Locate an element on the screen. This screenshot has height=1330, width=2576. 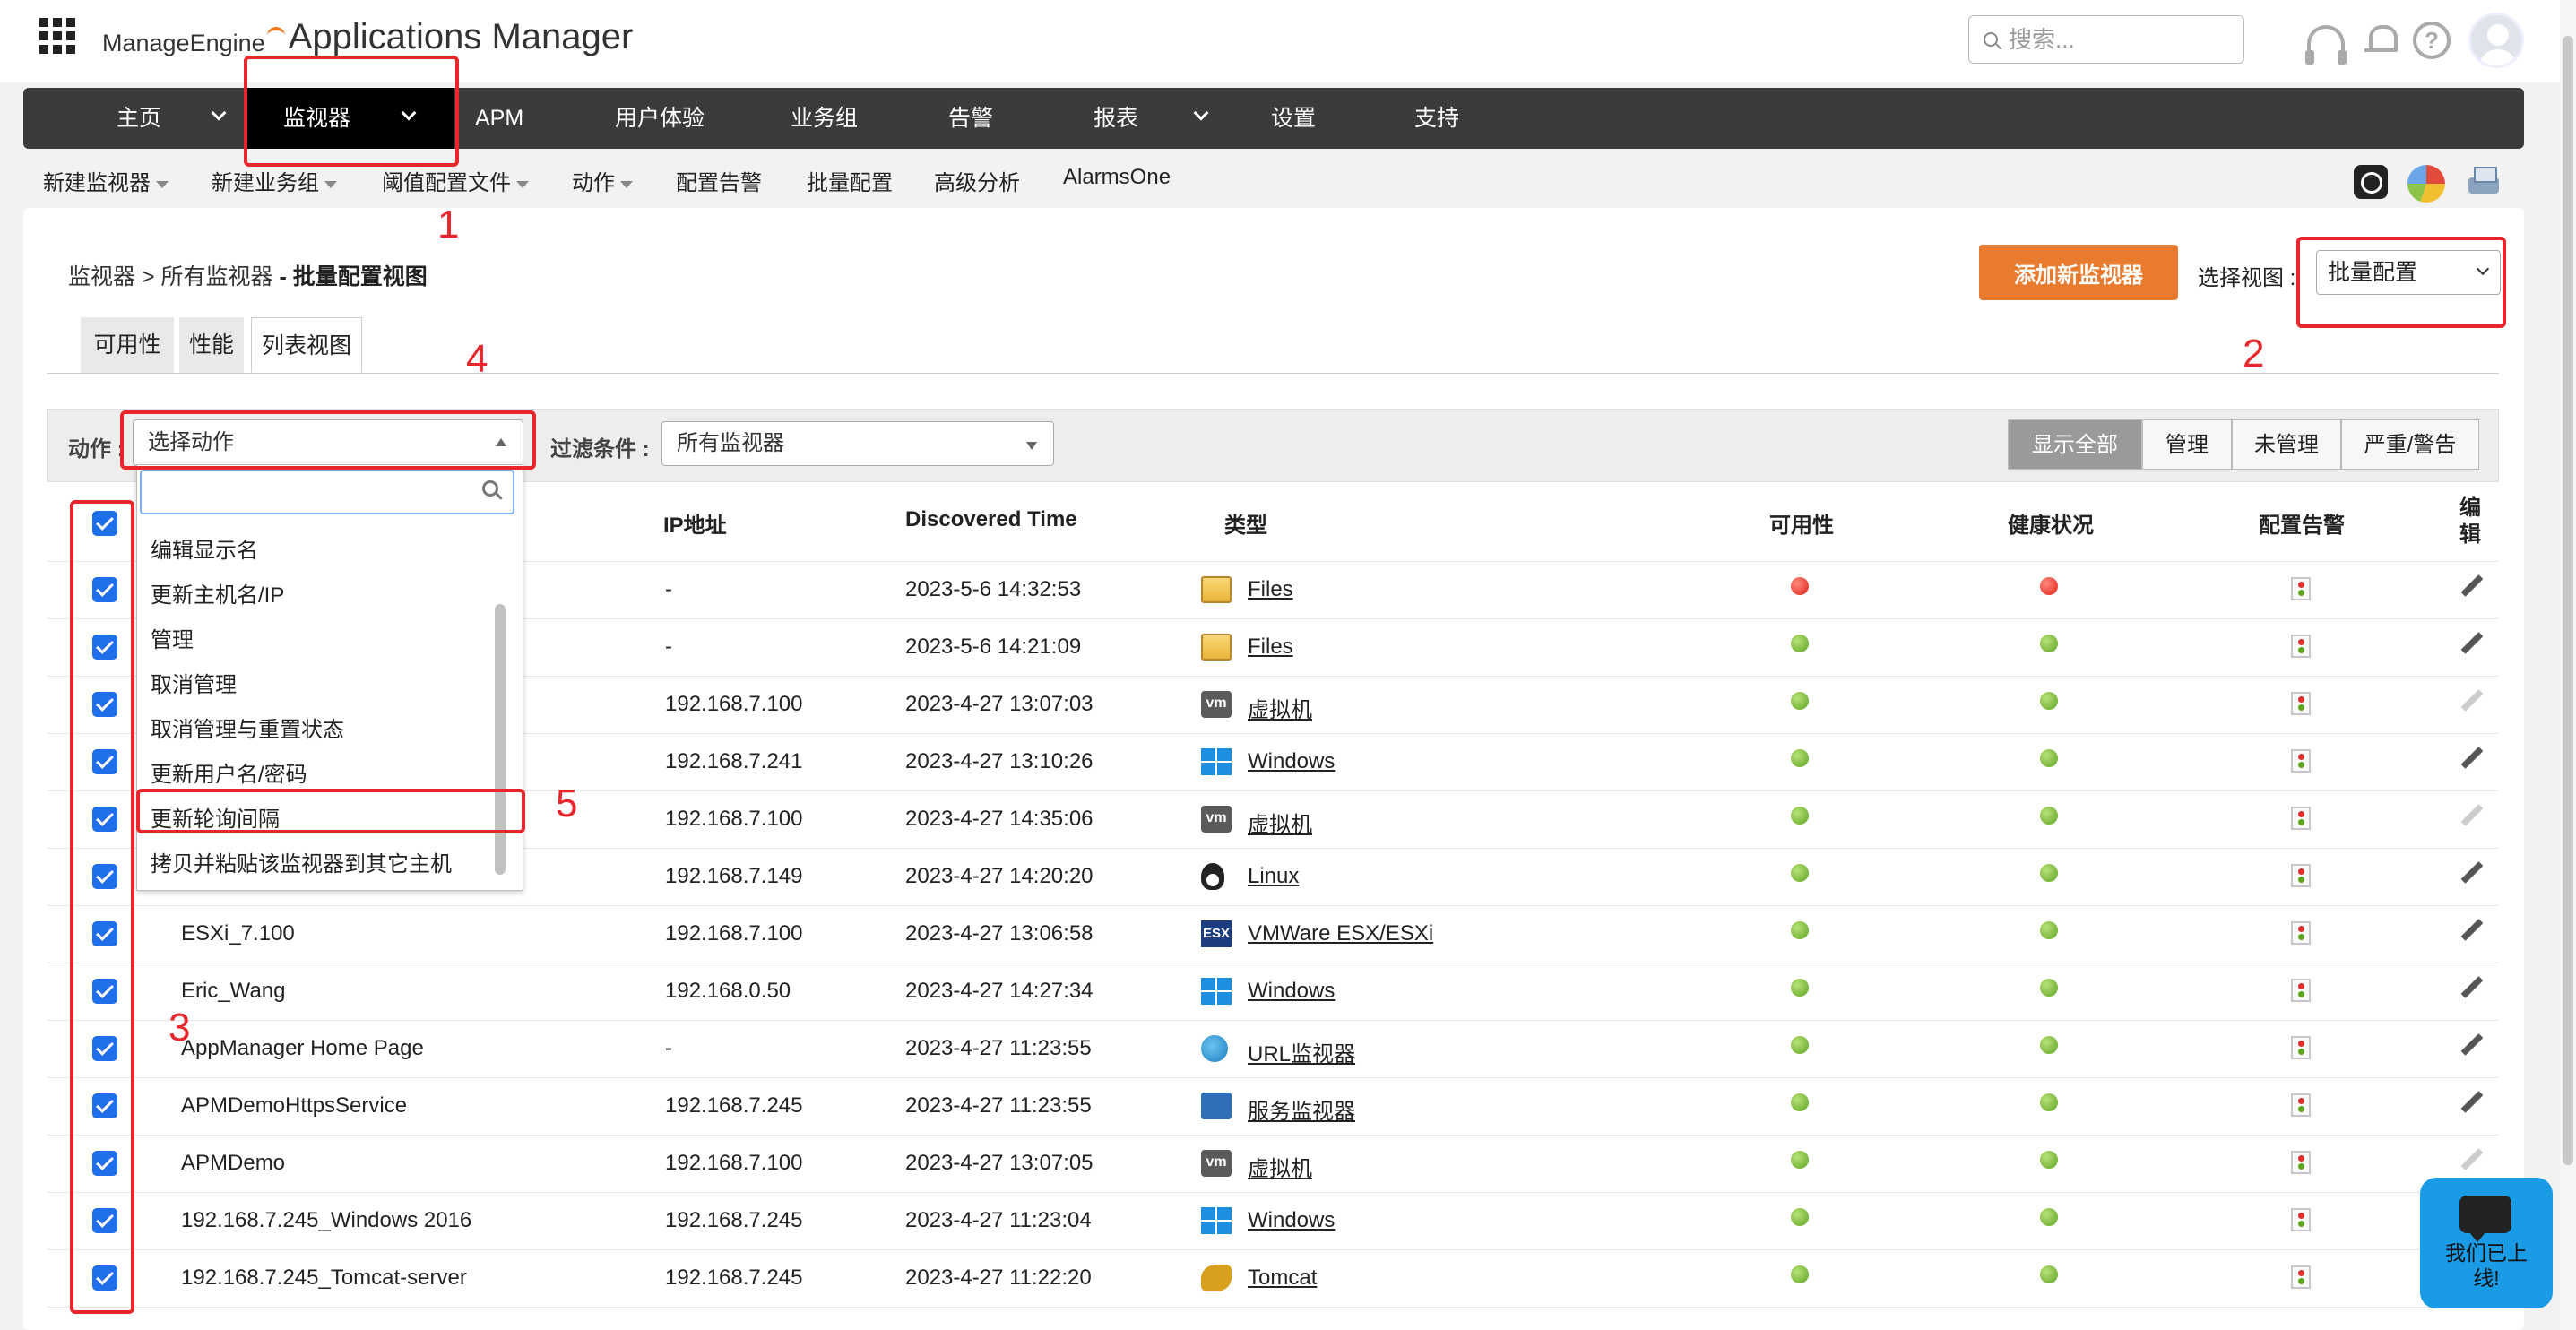
dropdown-option: 管理 is located at coordinates (172, 637).